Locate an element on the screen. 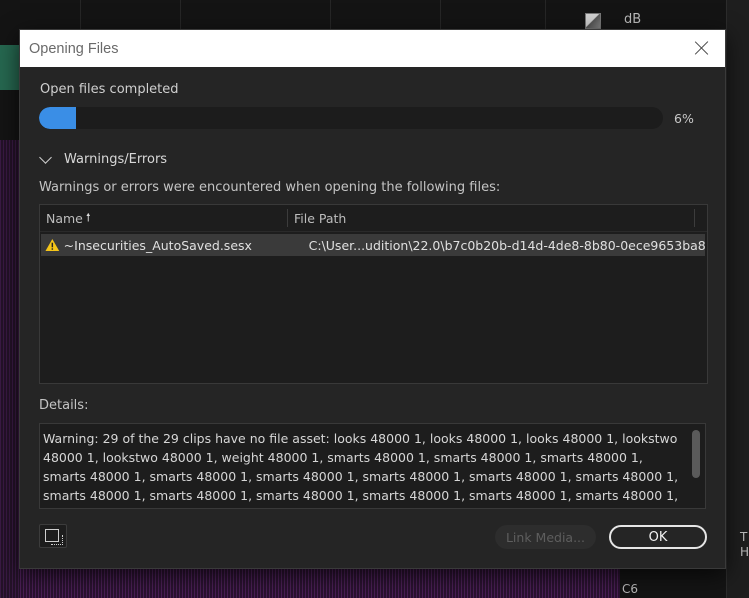 The height and width of the screenshot is (598, 749). warning-icon is located at coordinates (52, 245).